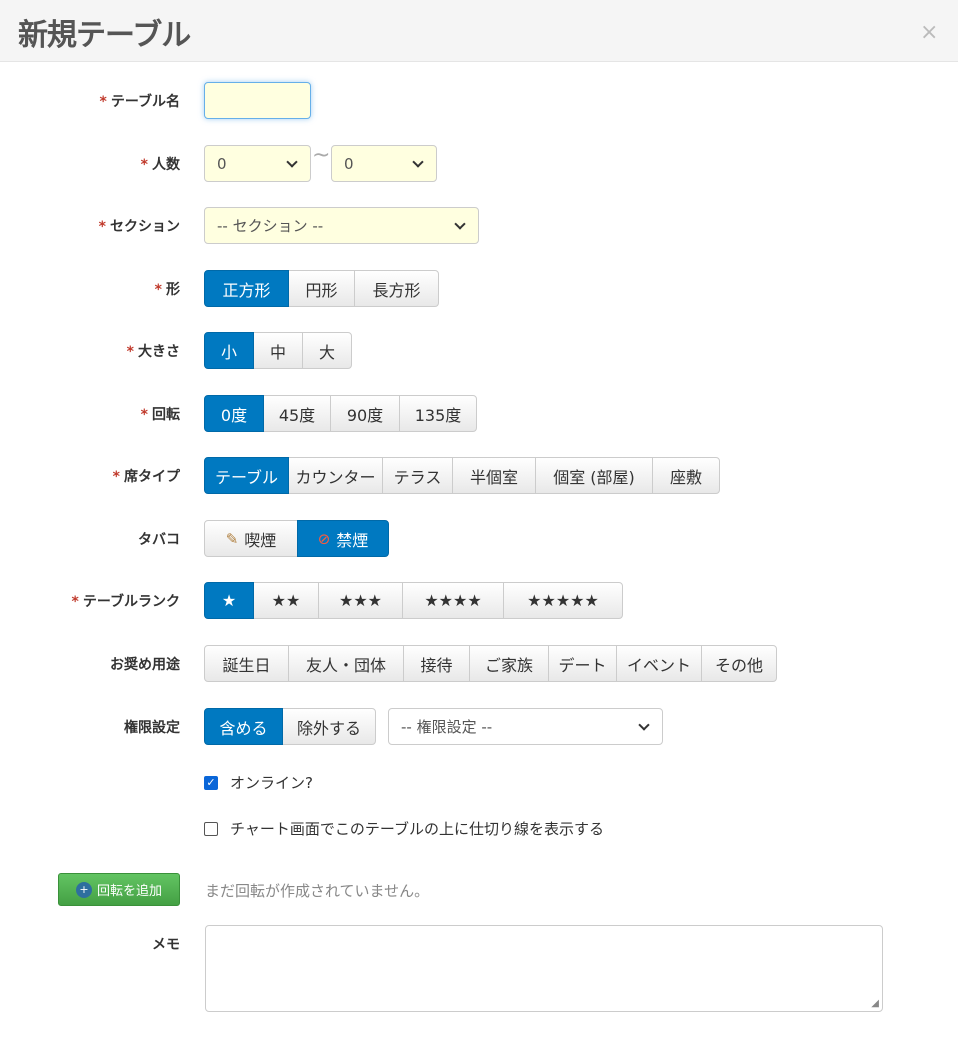 Image resolution: width=958 pixels, height=1039 pixels. Describe the element at coordinates (582, 663) in the screenshot. I see `usage-date-button: デート` at that location.